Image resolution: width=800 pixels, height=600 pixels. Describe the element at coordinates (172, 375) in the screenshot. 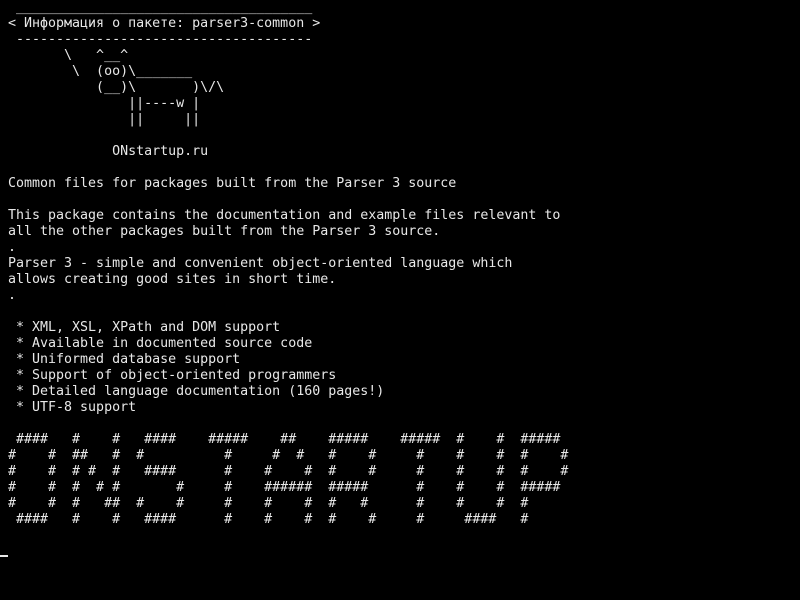

I see `feature-list-item: * Support of object-oriented programmers` at that location.